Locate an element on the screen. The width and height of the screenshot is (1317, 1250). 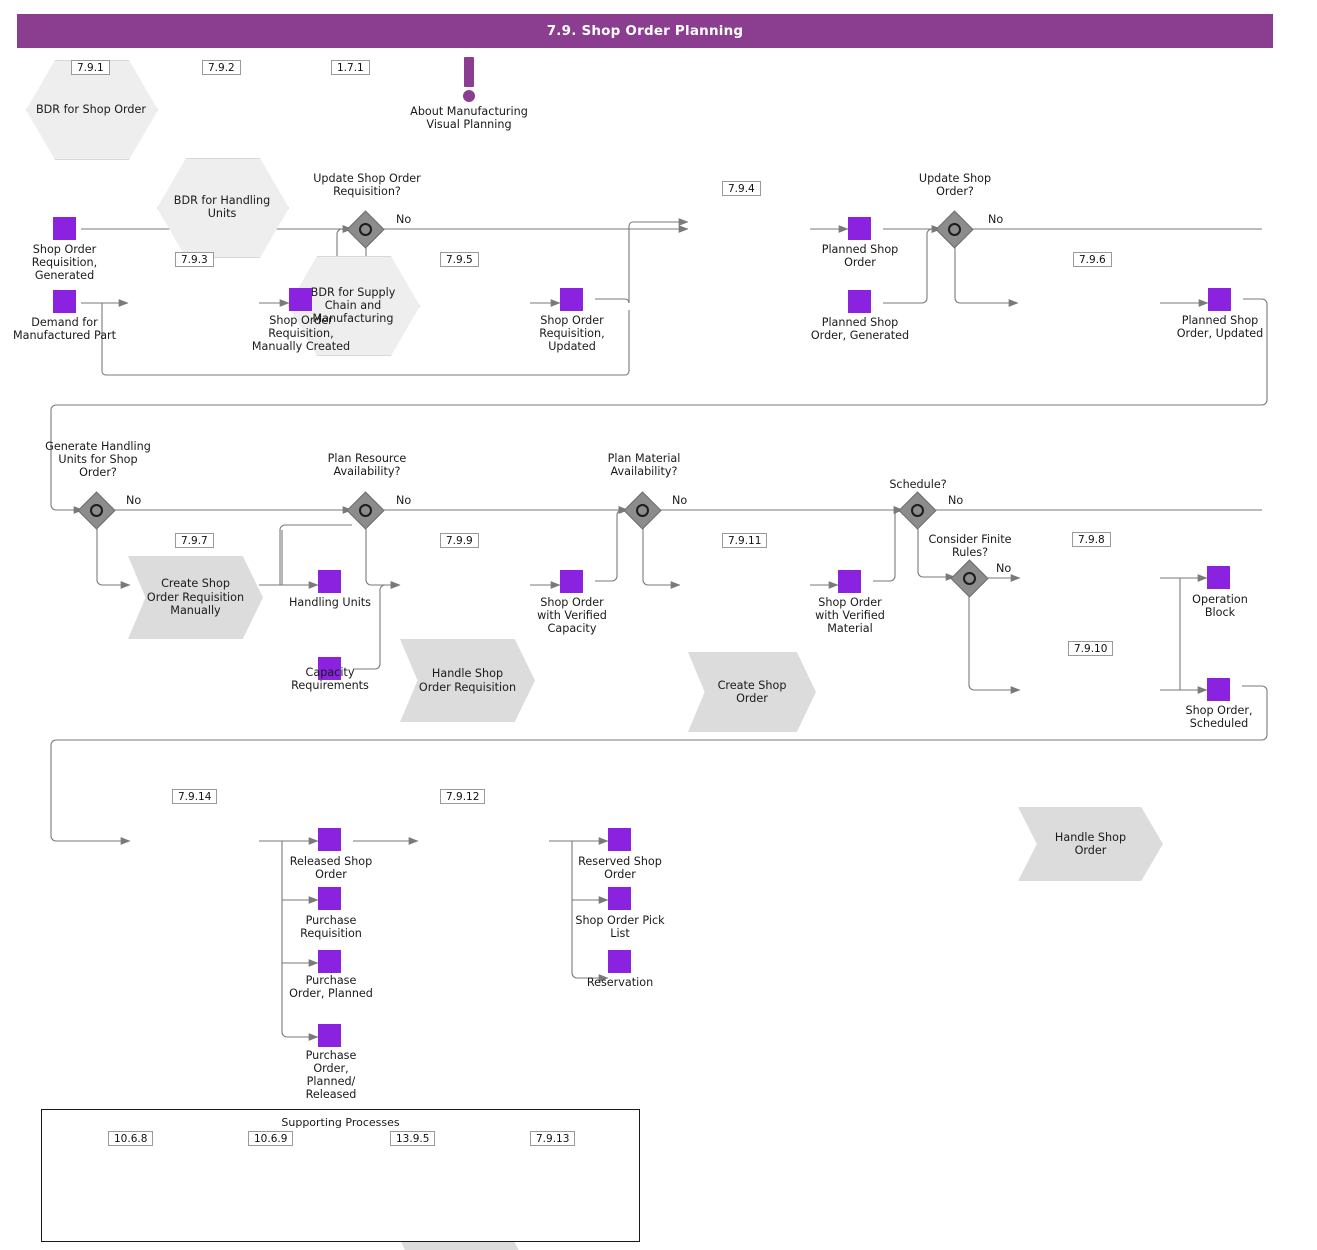
data-label: Operation Block is located at coordinates (1220, 606).